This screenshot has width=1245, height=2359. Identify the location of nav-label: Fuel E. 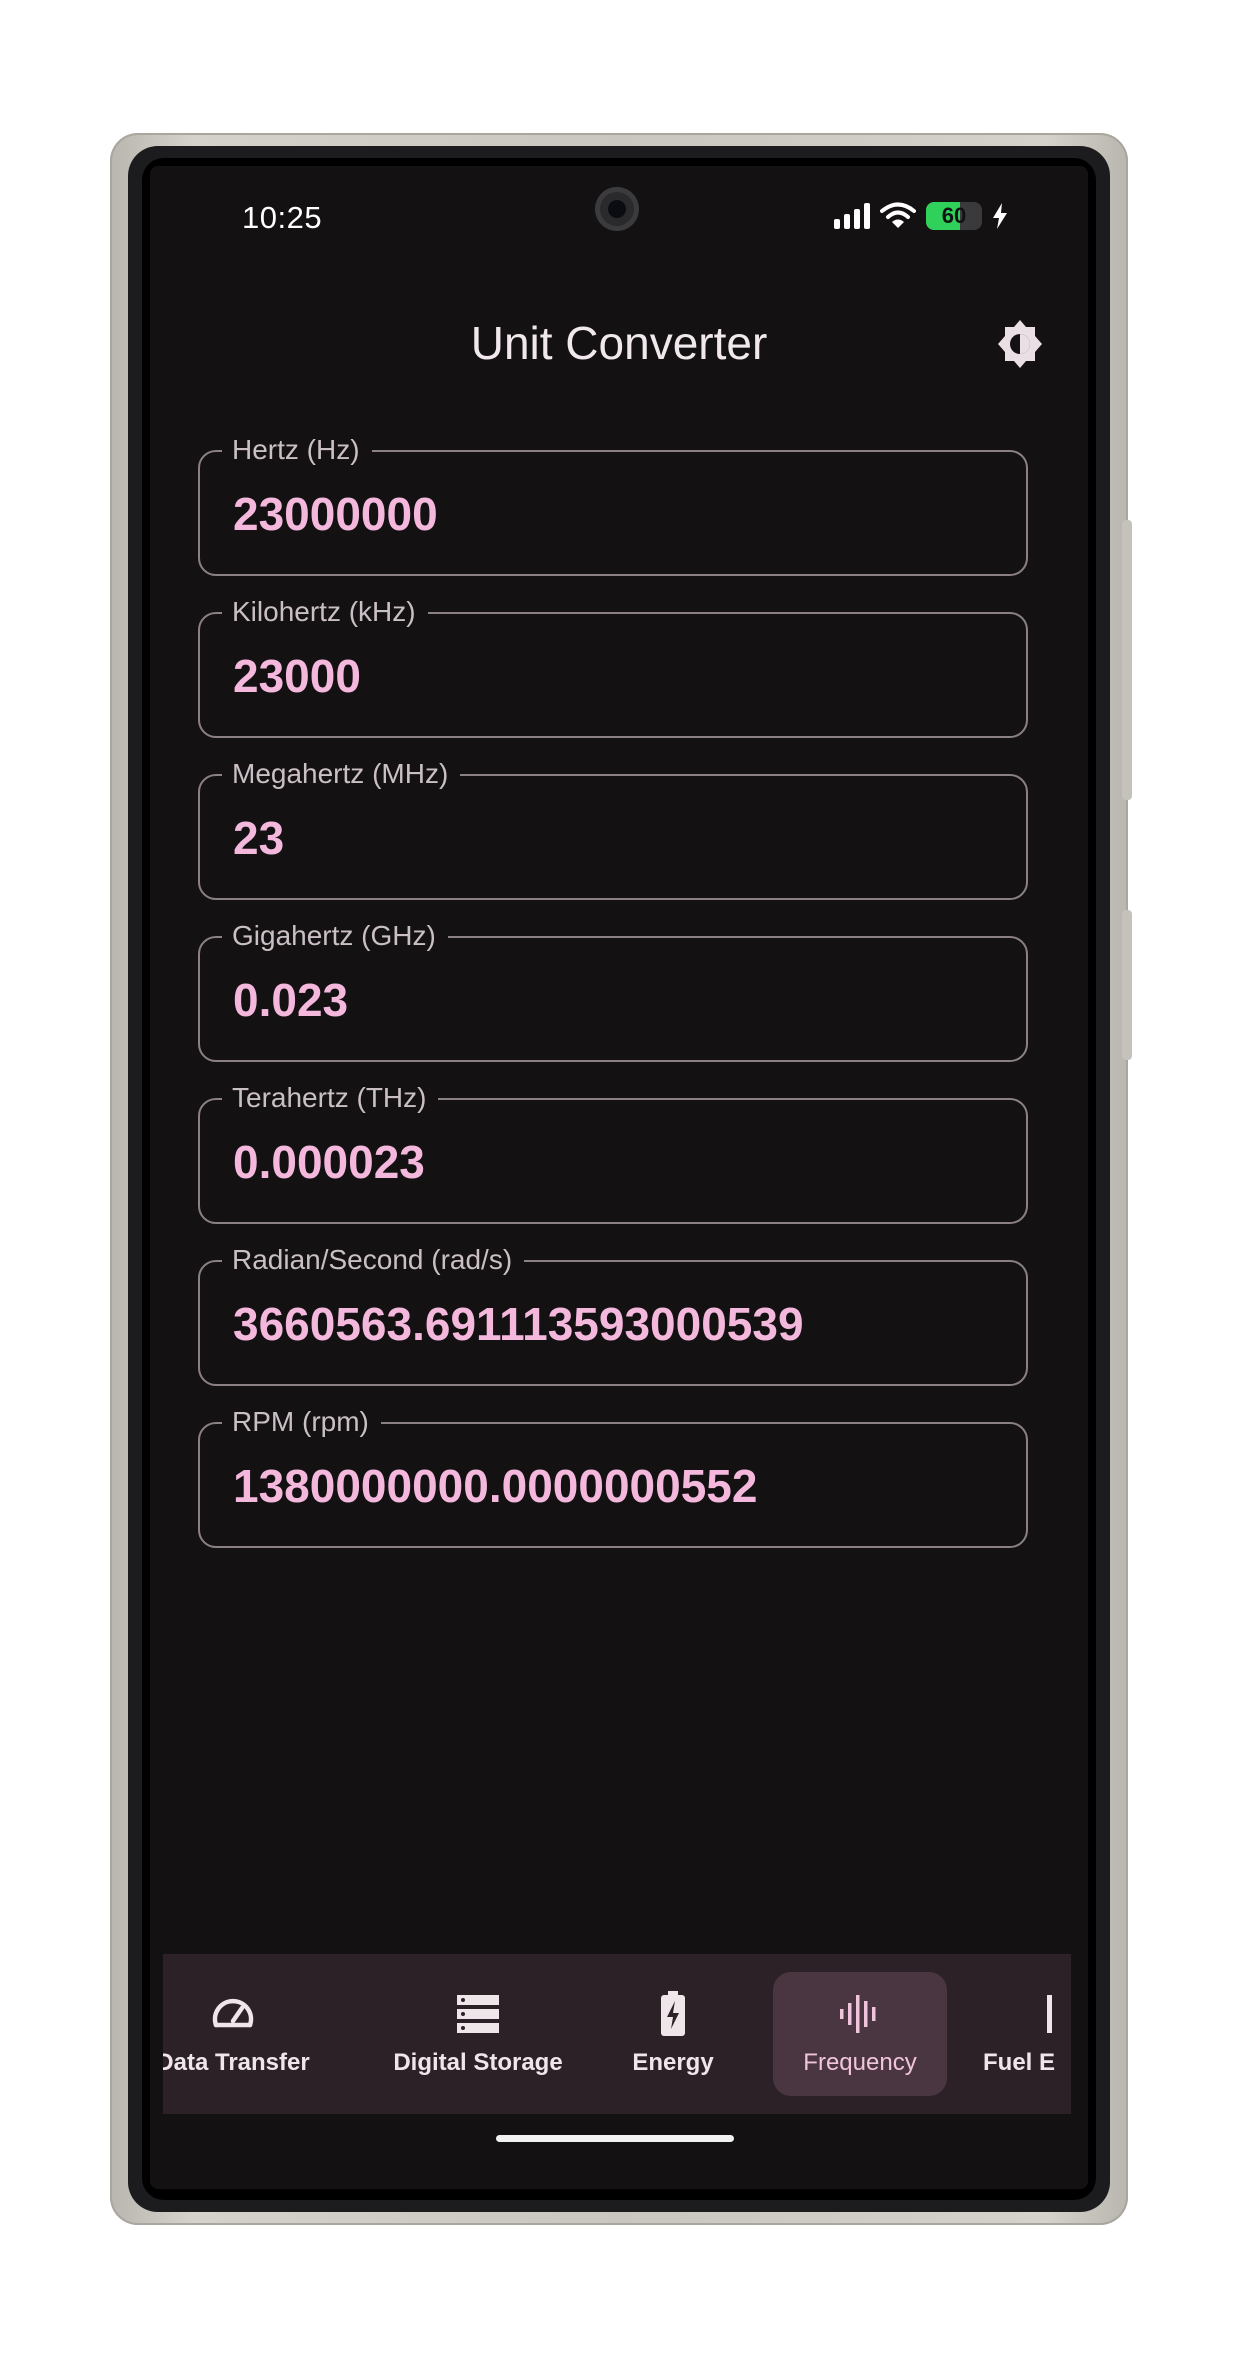
(1019, 2062).